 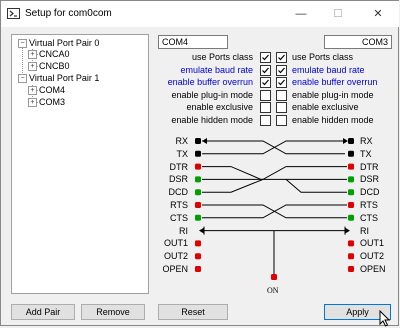 What do you see at coordinates (273, 147) in the screenshot?
I see `tx-rx-wire` at bounding box center [273, 147].